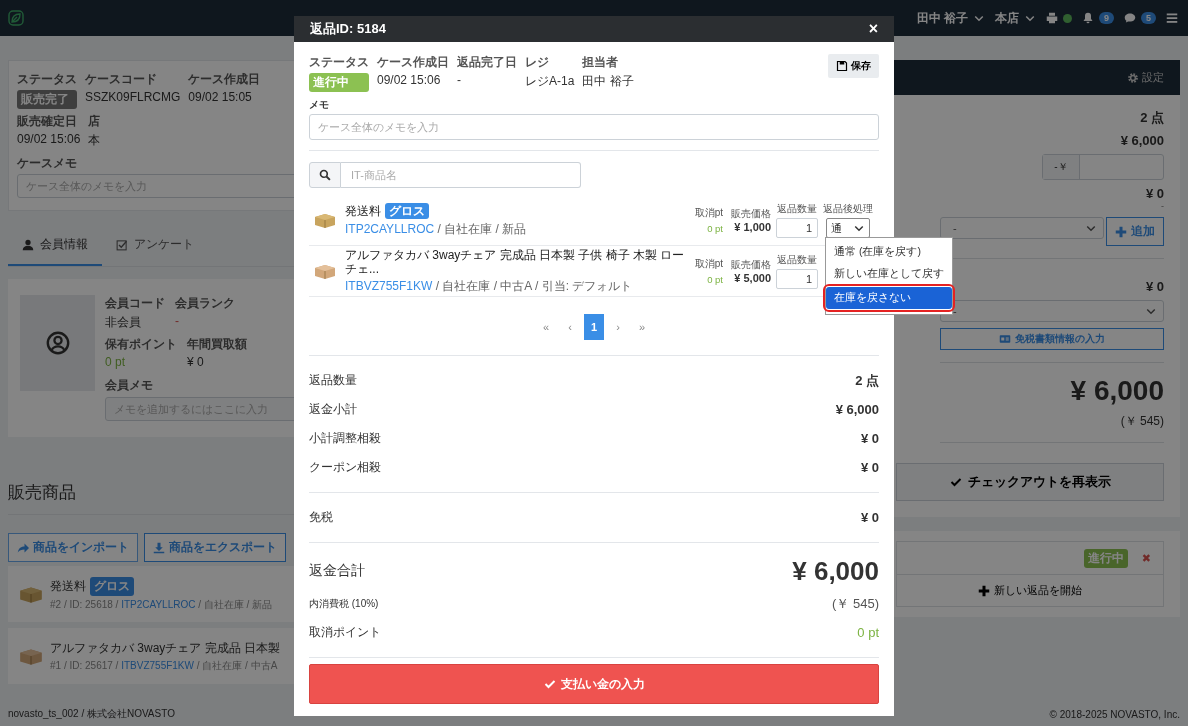  I want to click on summary-label: クーポン相殺, so click(345, 467).